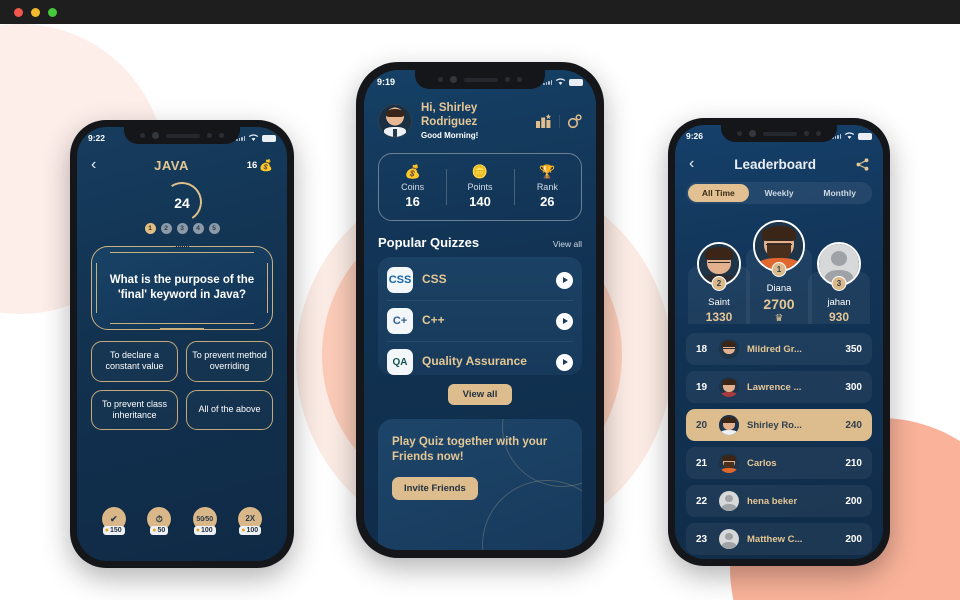  Describe the element at coordinates (449, 115) in the screenshot. I see `greeting-name: Hi, Shirley Rodriguez` at that location.